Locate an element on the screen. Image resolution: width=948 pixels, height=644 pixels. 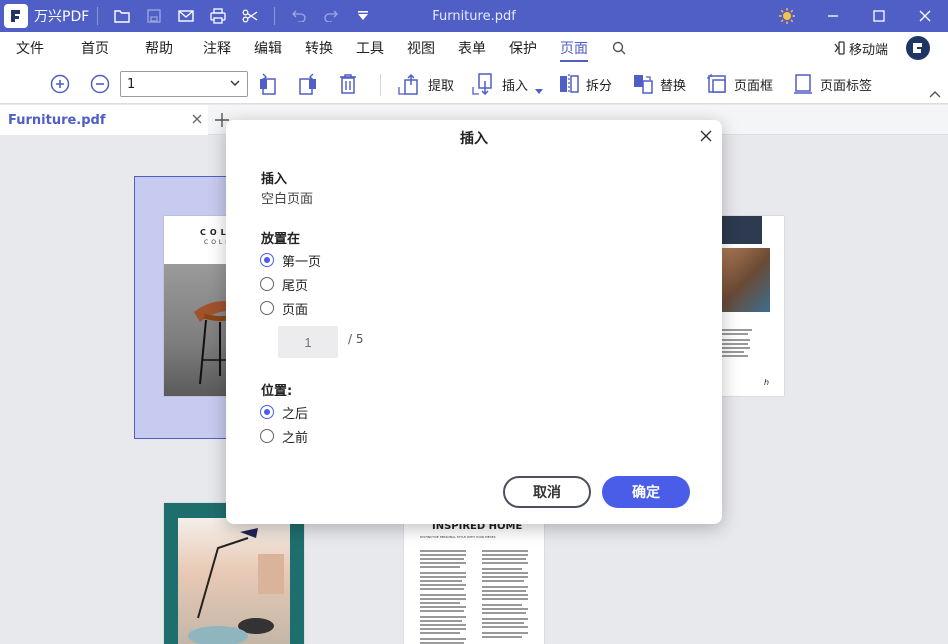
menu-view: 视图 is located at coordinates (421, 48).